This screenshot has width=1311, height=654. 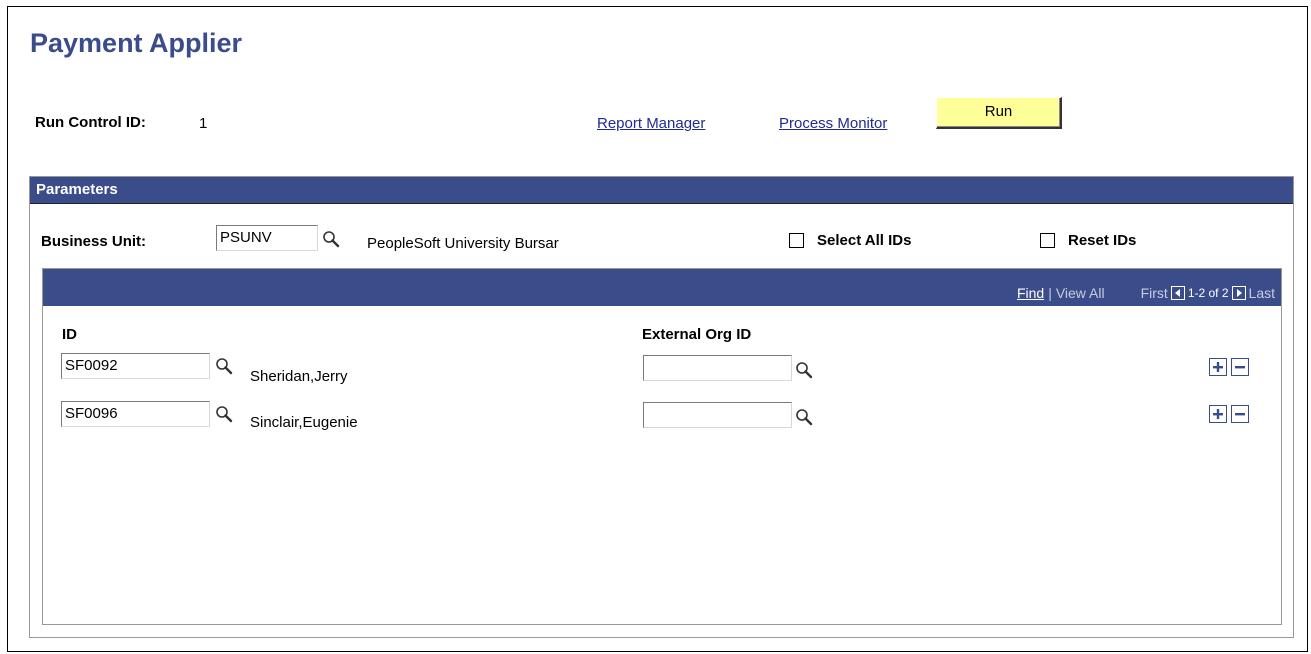 What do you see at coordinates (661, 190) in the screenshot?
I see `parameters-header: Parameters` at bounding box center [661, 190].